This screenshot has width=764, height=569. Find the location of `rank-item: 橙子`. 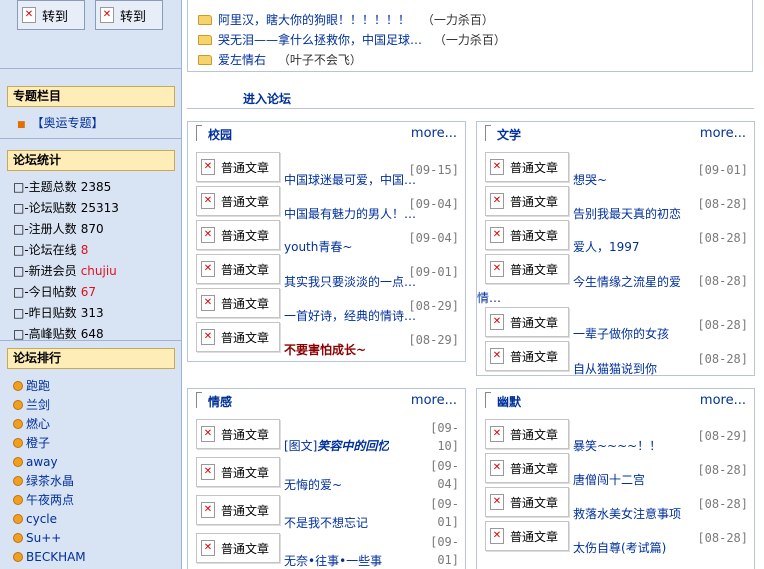

rank-item: 橙子 is located at coordinates (31, 443).